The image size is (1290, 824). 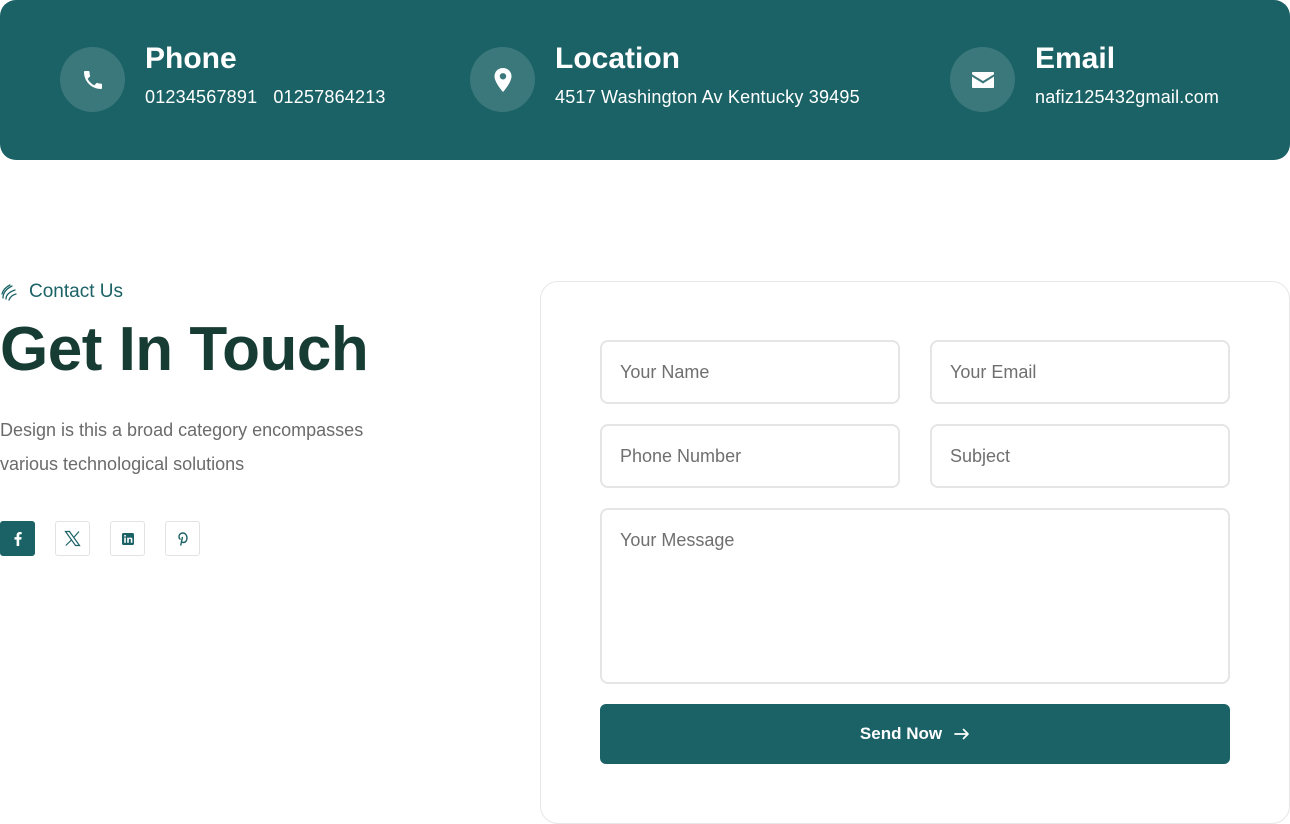 I want to click on phone-icon, so click(x=92, y=79).